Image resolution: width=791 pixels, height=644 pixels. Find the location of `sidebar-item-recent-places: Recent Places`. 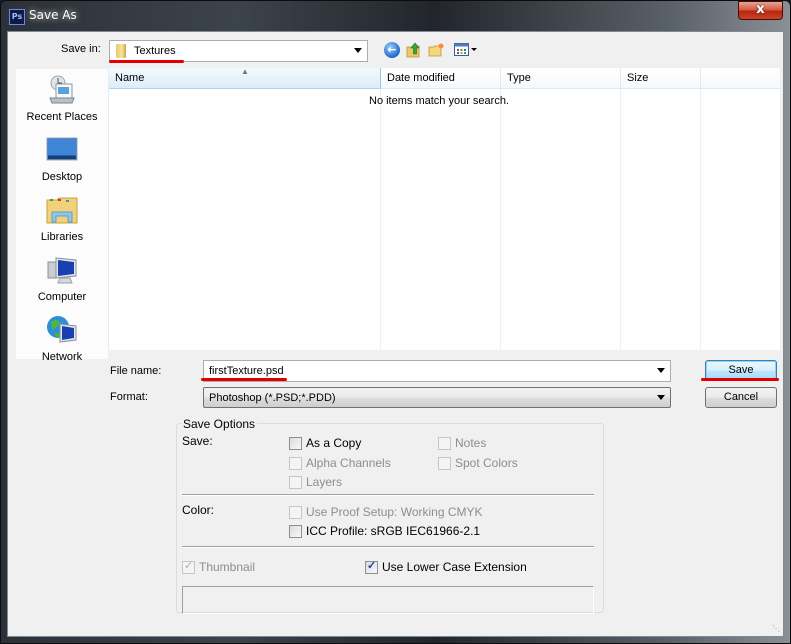

sidebar-item-recent-places: Recent Places is located at coordinates (62, 98).